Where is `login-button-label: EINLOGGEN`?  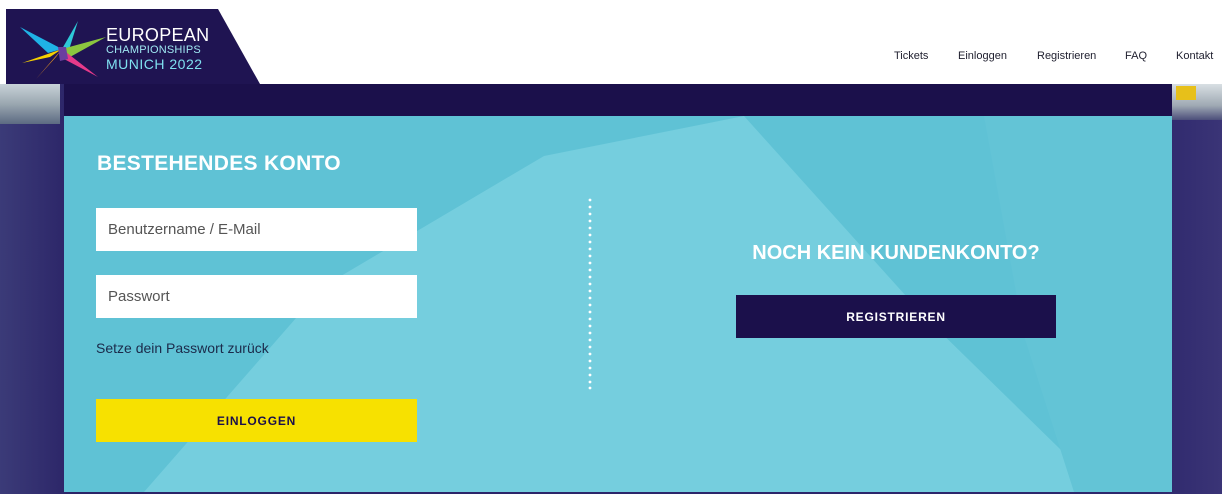
login-button-label: EINLOGGEN is located at coordinates (256, 420).